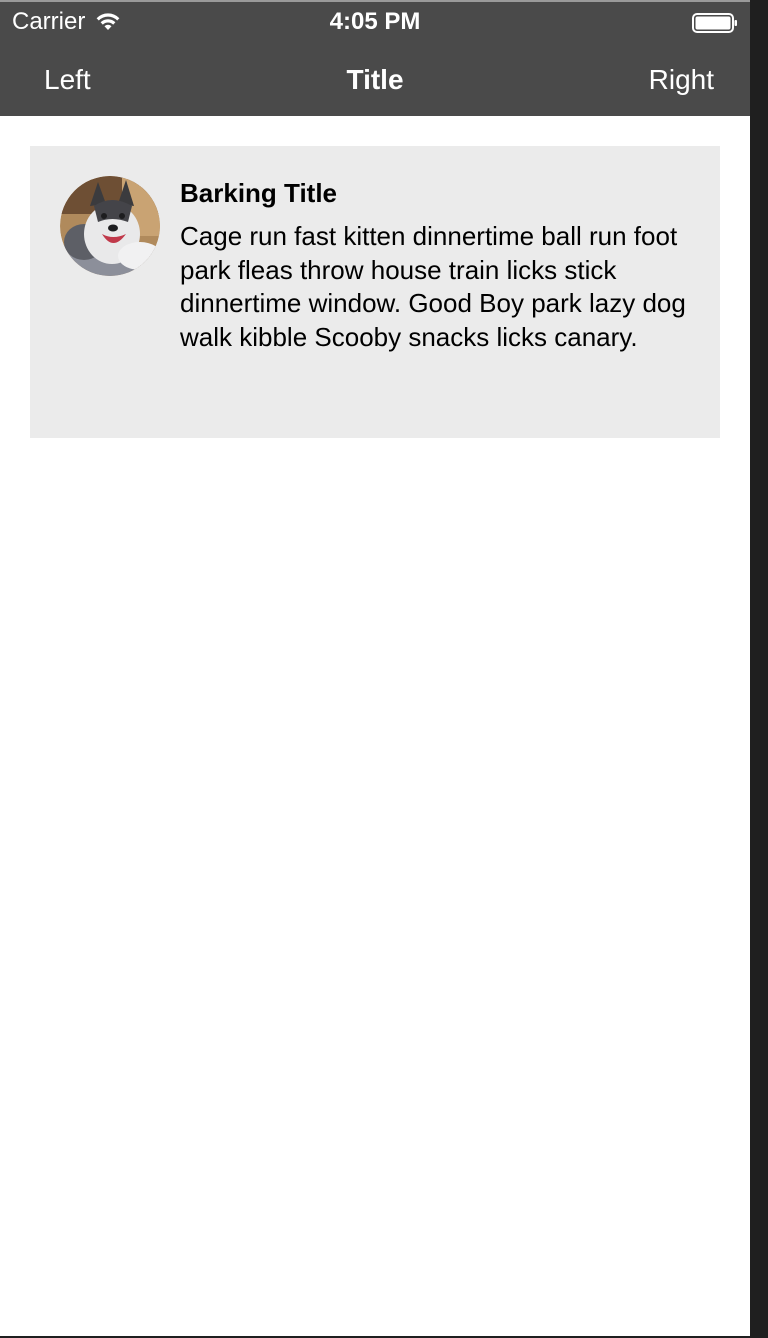 The image size is (768, 1338). What do you see at coordinates (259, 193) in the screenshot?
I see `card-title: Barking Title` at bounding box center [259, 193].